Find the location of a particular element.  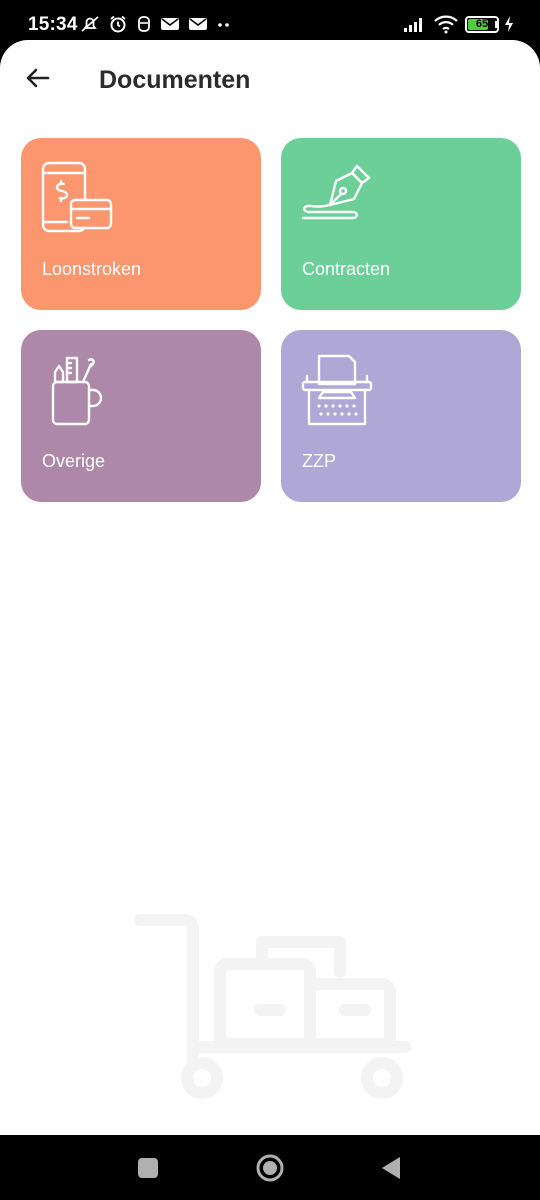

pencil-cup-icon is located at coordinates (77, 391).